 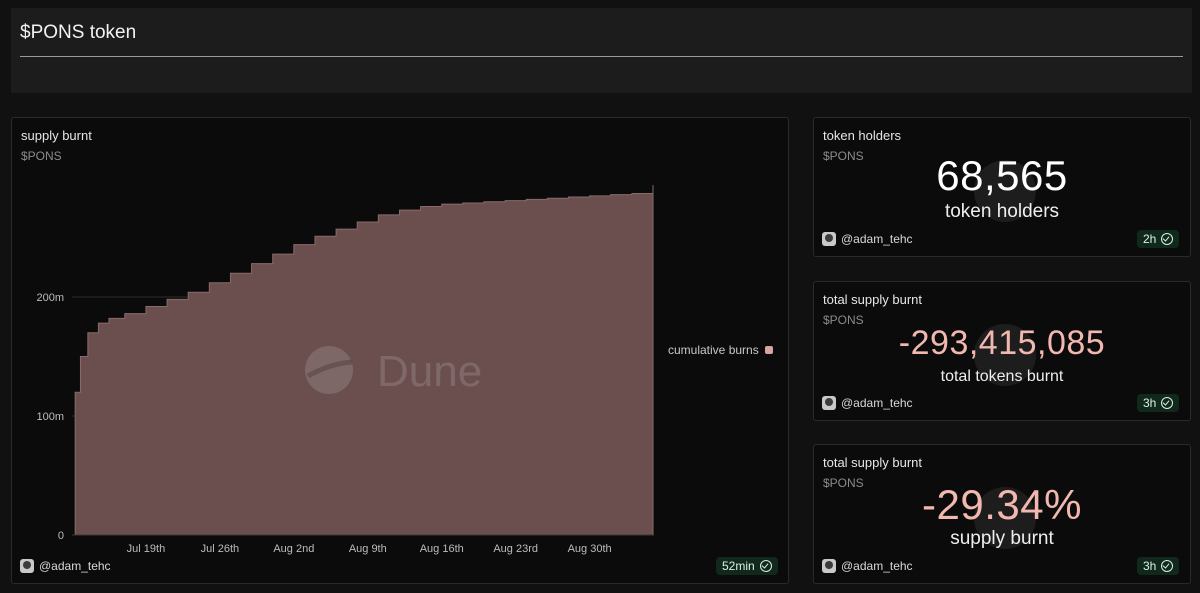 I want to click on header-divider, so click(x=601, y=56).